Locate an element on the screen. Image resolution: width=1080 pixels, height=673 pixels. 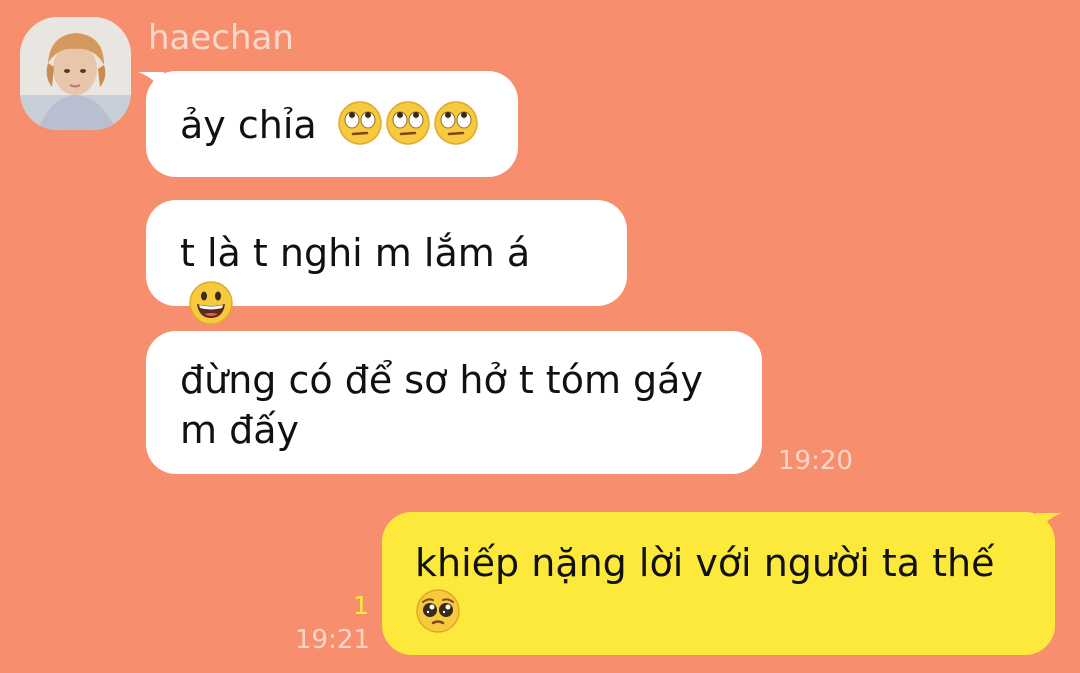
message-bubble-outgoing: khiếp nặng lời với người ta thế is located at coordinates (718, 583).